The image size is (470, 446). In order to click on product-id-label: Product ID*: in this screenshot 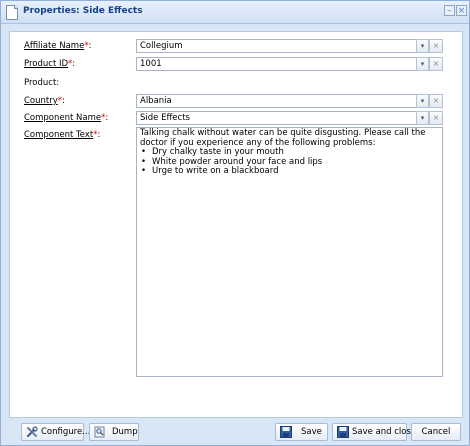, I will do `click(50, 64)`.